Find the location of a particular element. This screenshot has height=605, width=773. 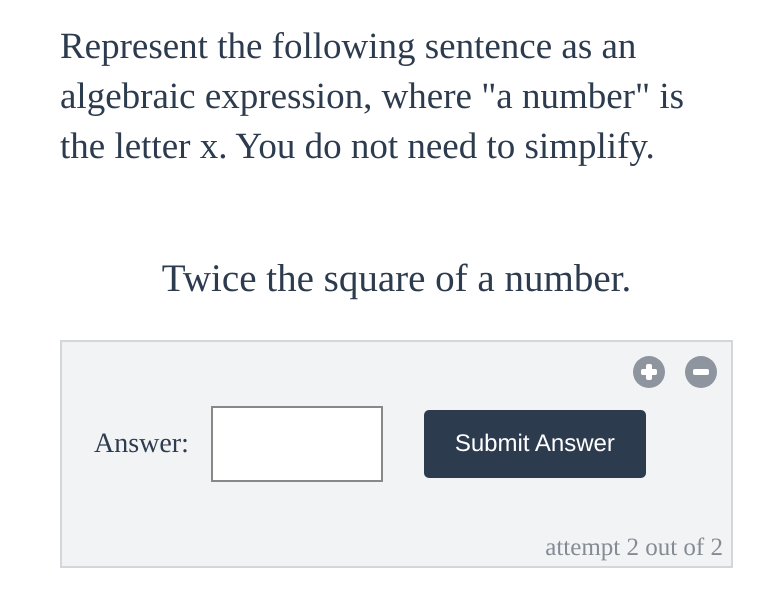

answer-field is located at coordinates (296, 444).